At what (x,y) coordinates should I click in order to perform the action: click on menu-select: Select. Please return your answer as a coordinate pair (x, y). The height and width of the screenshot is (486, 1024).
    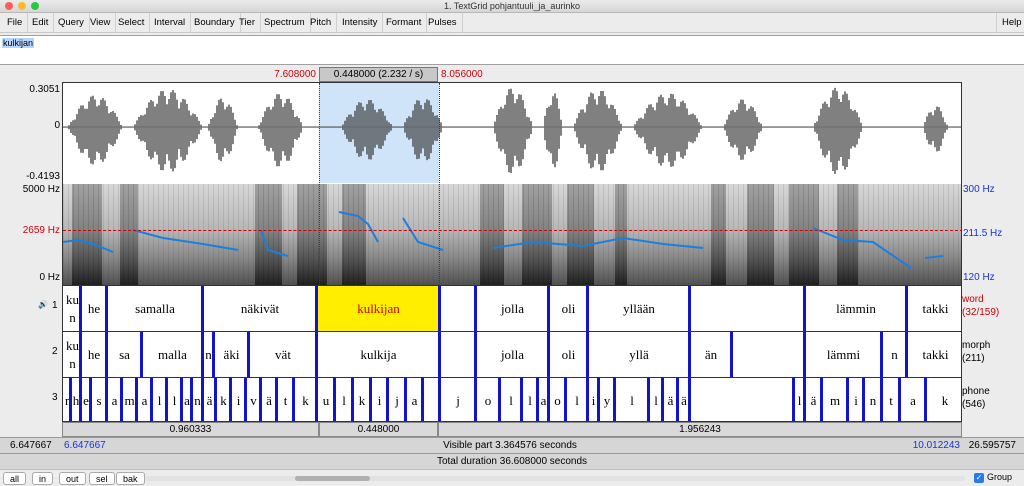
    Looking at the image, I should click on (132, 23).